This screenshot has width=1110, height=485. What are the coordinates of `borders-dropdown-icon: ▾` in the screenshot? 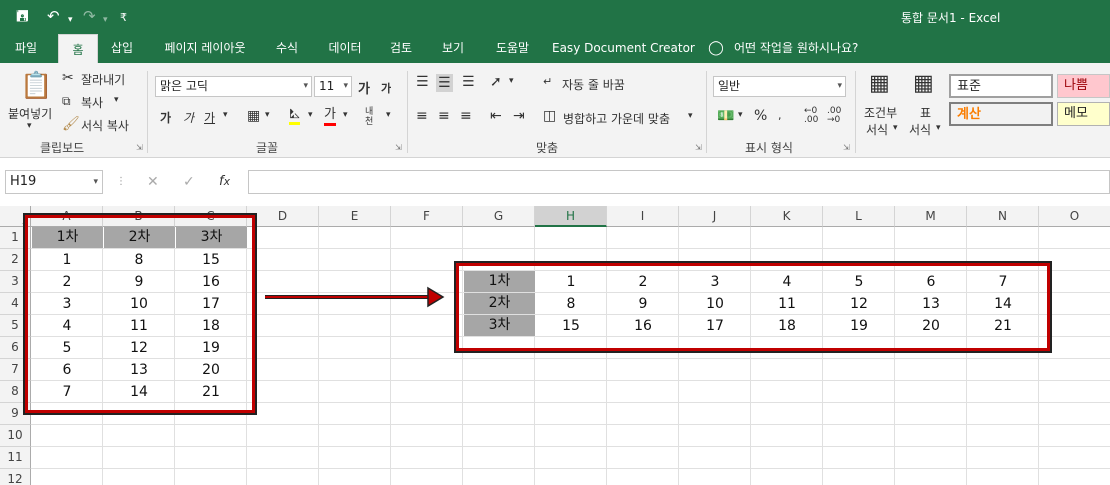 It's located at (267, 115).